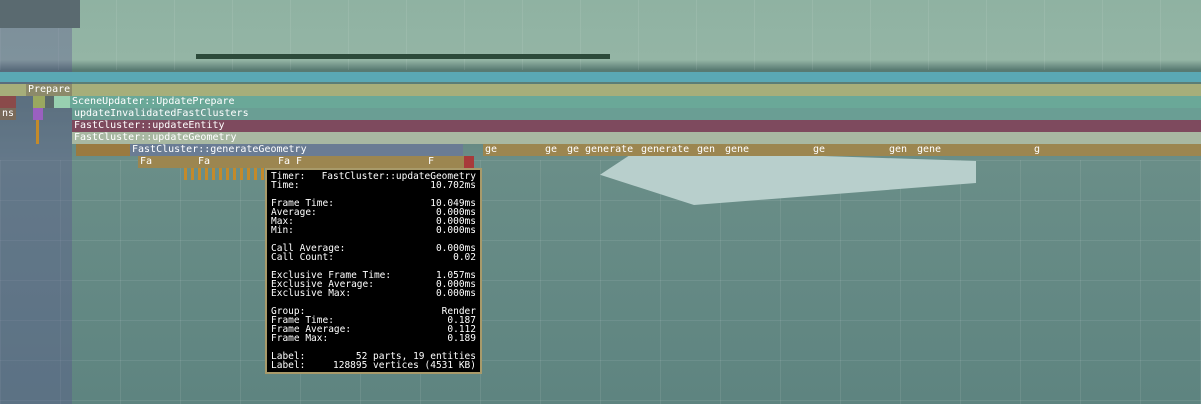 The height and width of the screenshot is (404, 1201). Describe the element at coordinates (636, 126) in the screenshot. I see `row-update-entity: FastCluster::updateEntity` at that location.